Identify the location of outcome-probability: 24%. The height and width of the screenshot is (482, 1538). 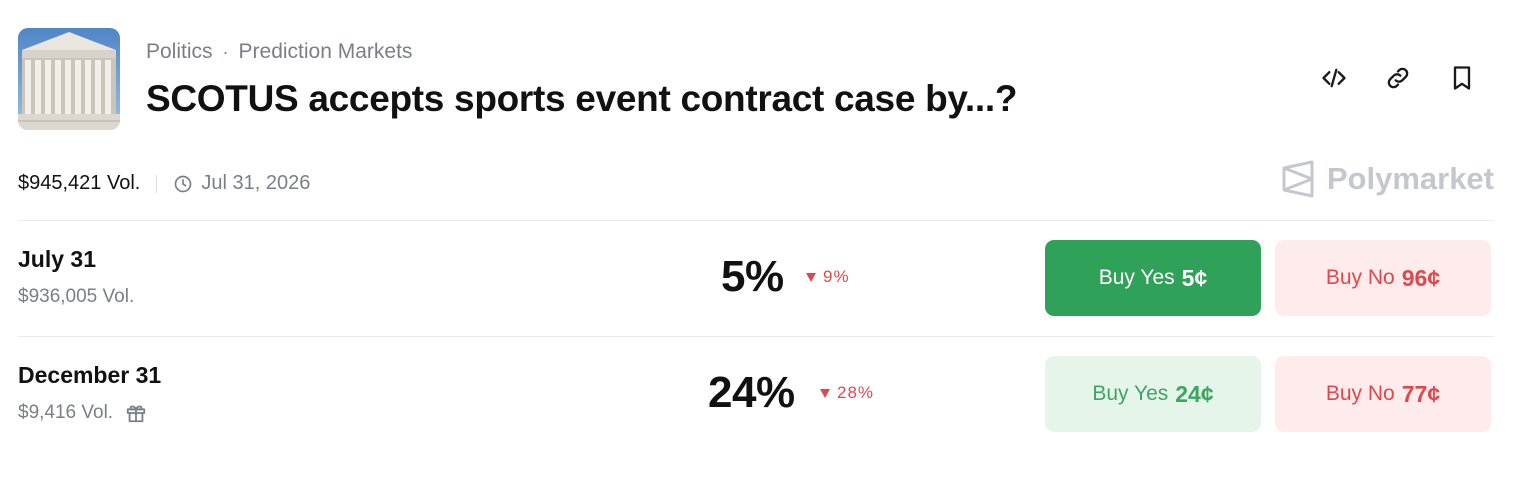
(751, 392).